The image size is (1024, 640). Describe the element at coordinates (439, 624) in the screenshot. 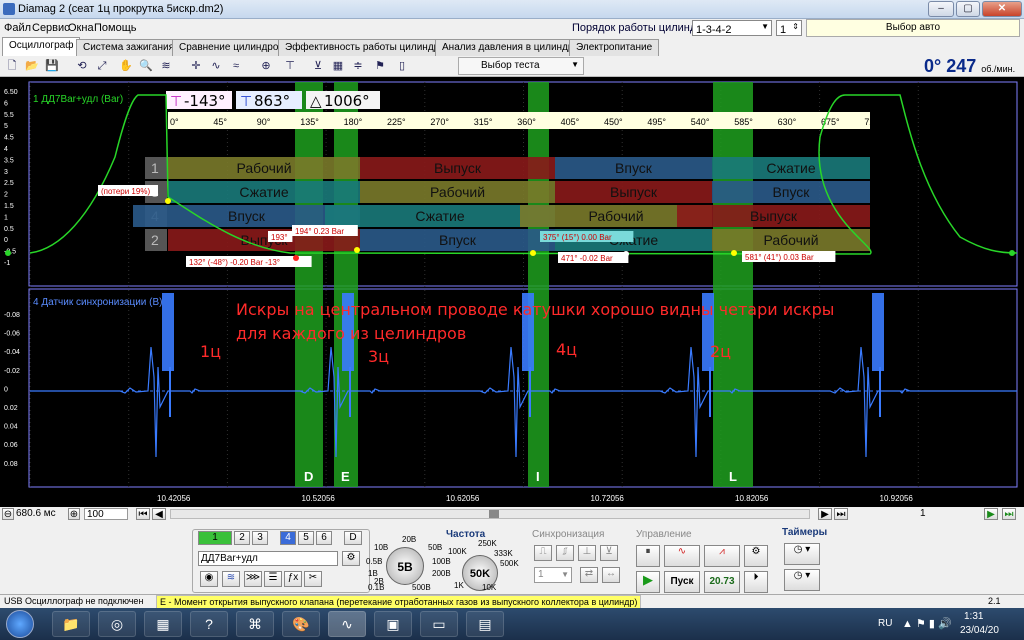

I see `explorer2-icon: ▭` at that location.